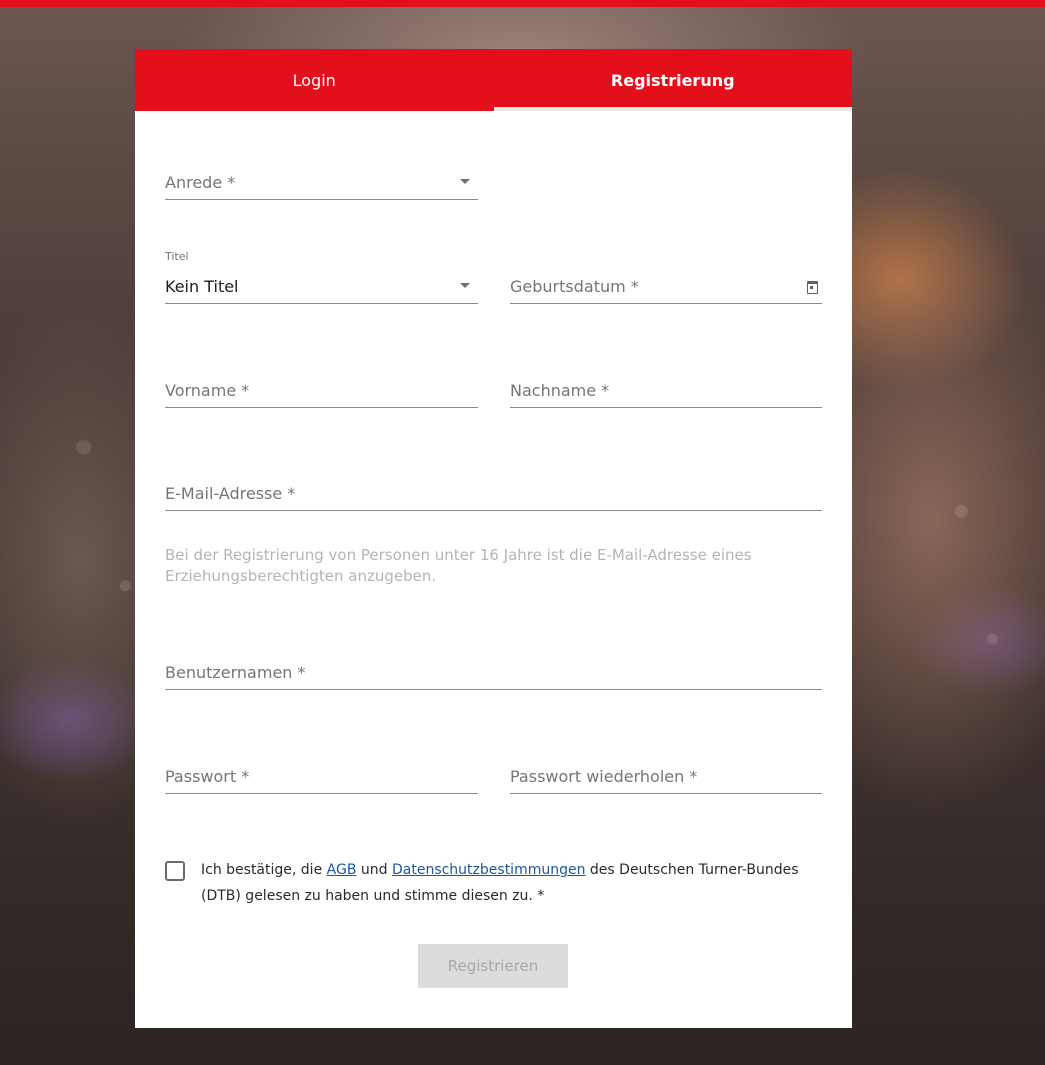 Image resolution: width=1045 pixels, height=1065 pixels. I want to click on email-field: E-Mail-Adresse *, so click(493, 494).